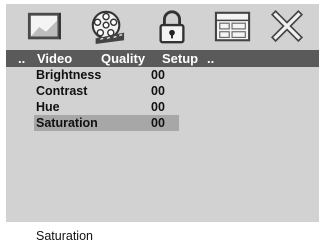  I want to click on menu-item-quality: Quality, so click(123, 58).